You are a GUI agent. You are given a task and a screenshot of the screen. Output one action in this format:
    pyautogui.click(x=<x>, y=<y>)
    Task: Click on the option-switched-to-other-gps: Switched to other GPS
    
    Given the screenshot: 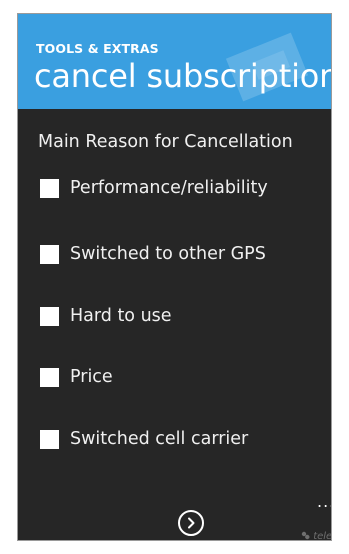 What is the action you would take?
    pyautogui.click(x=153, y=254)
    